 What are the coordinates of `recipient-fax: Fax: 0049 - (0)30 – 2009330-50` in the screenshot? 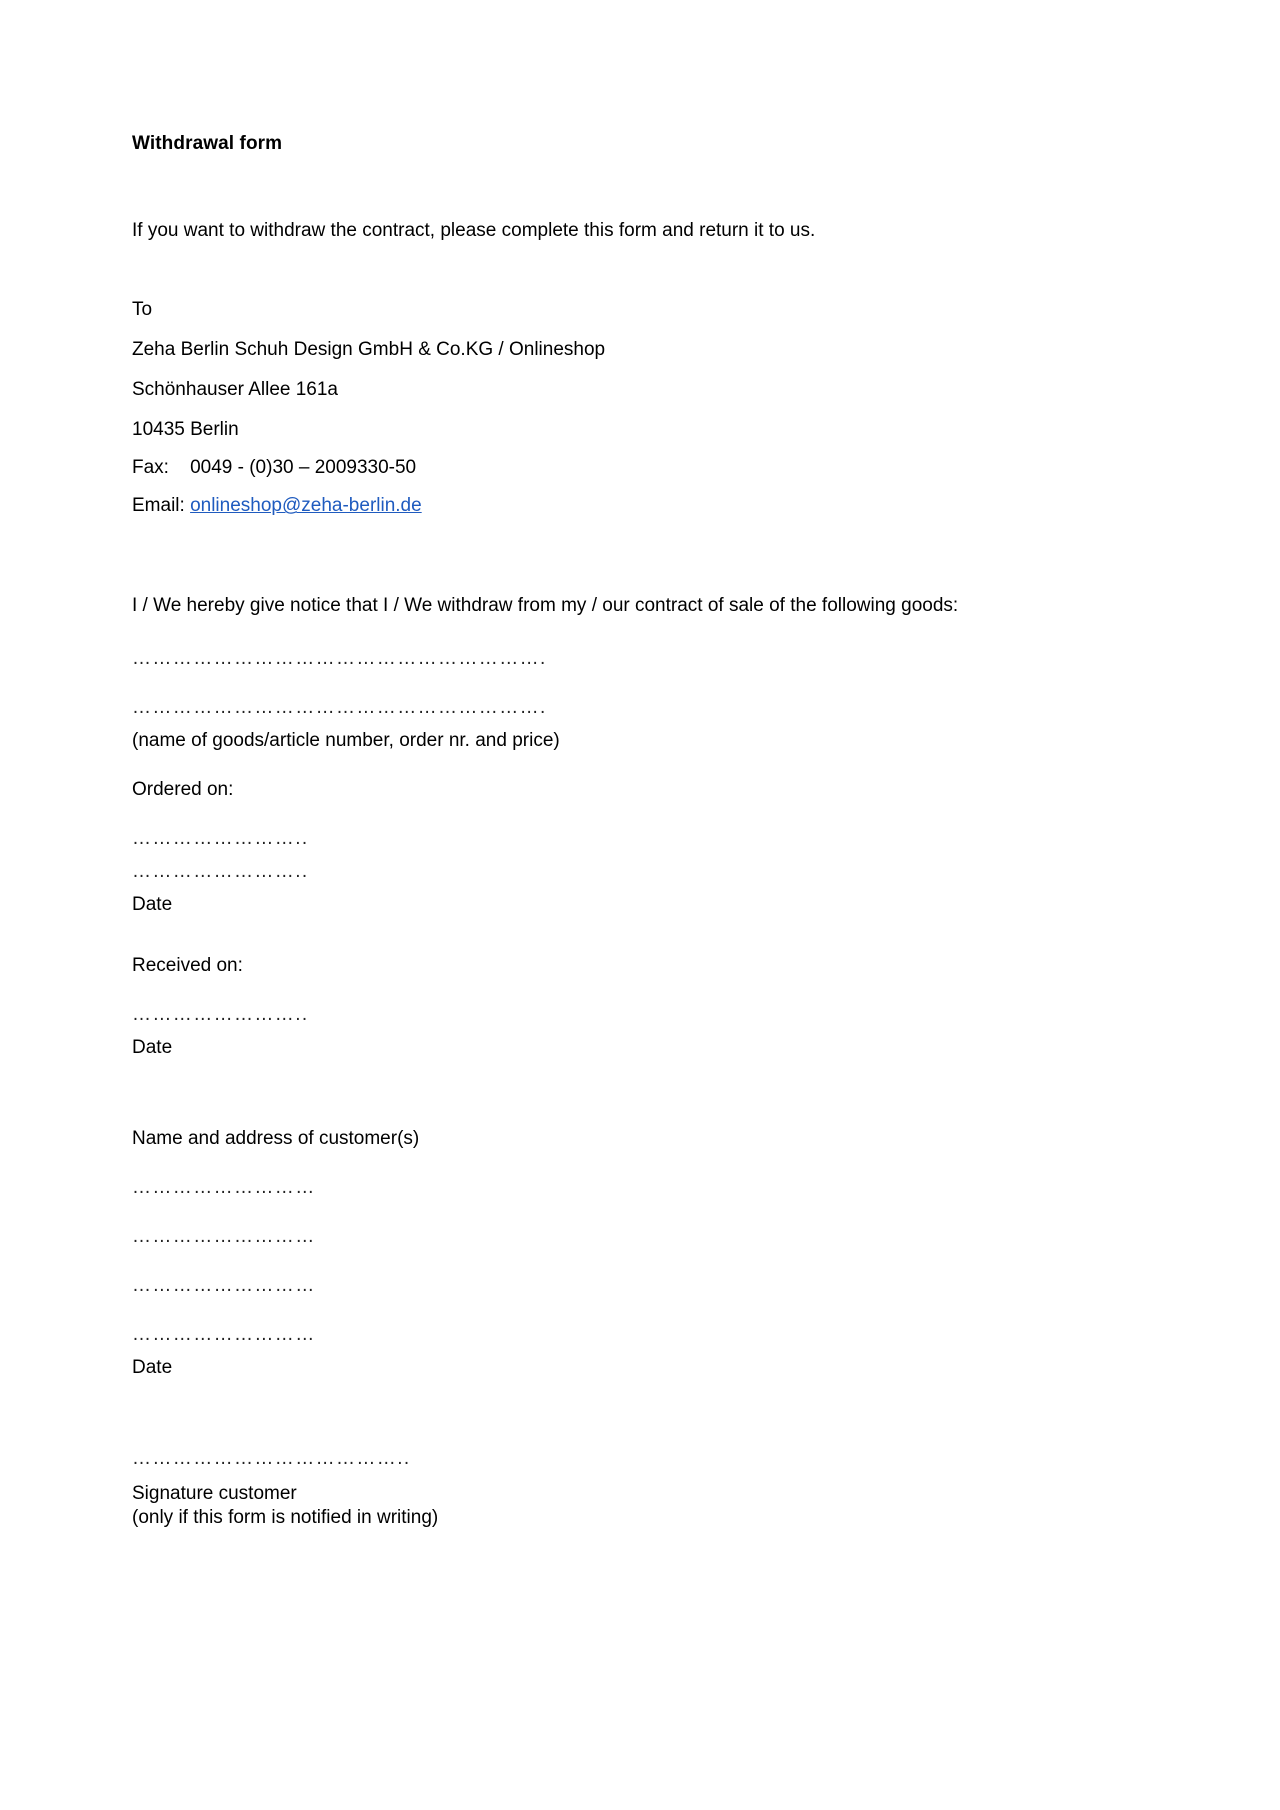 It's located at (274, 468).